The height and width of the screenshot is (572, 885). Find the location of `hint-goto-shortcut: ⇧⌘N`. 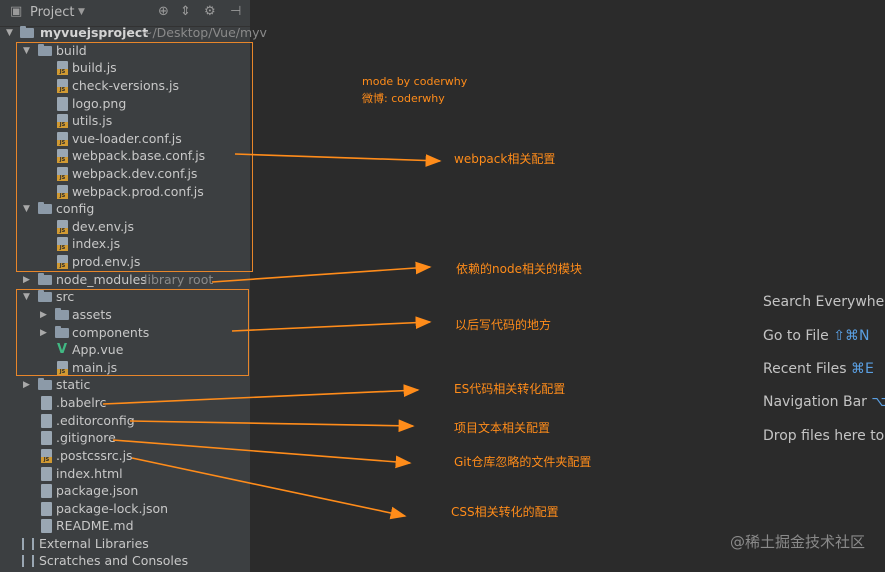

hint-goto-shortcut: ⇧⌘N is located at coordinates (851, 336).